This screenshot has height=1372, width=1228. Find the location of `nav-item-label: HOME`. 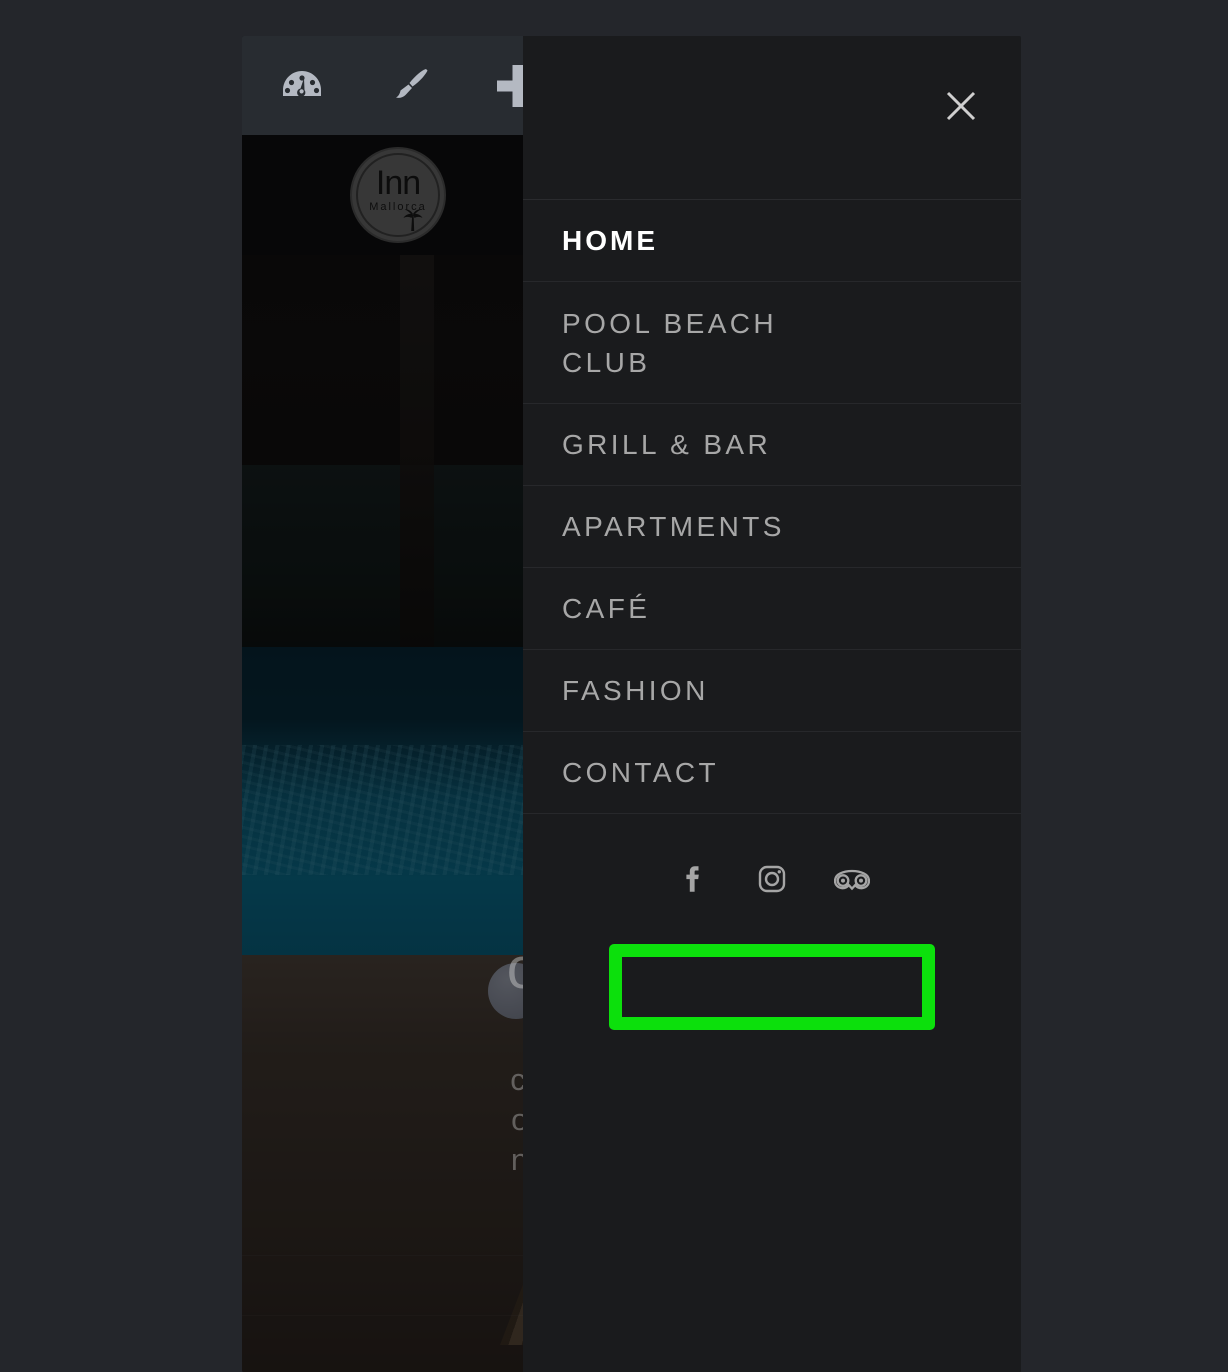

nav-item-label: HOME is located at coordinates (610, 240).